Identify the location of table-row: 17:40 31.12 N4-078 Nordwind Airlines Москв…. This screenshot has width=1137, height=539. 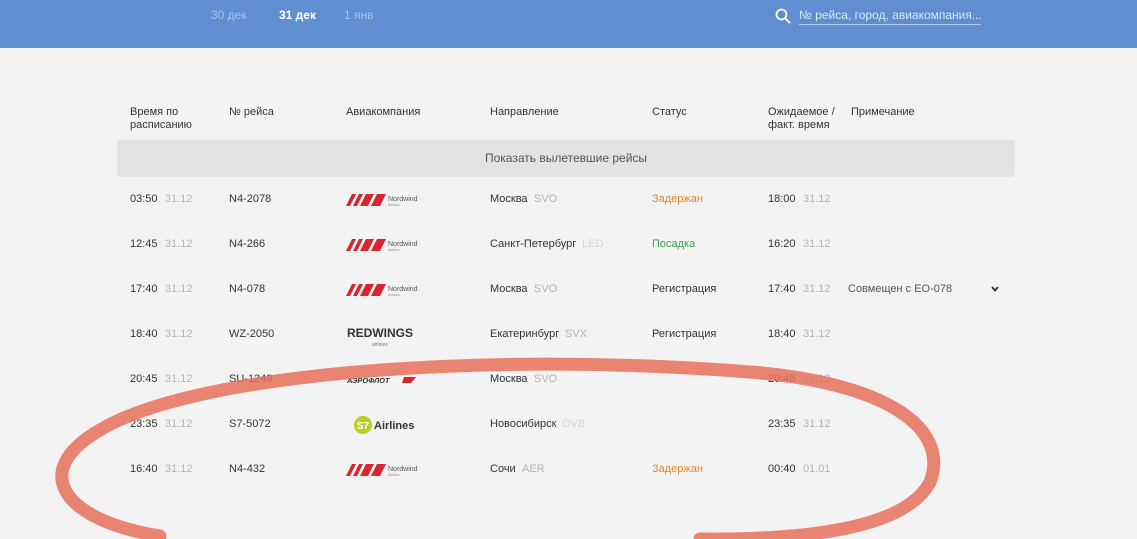
(568, 289).